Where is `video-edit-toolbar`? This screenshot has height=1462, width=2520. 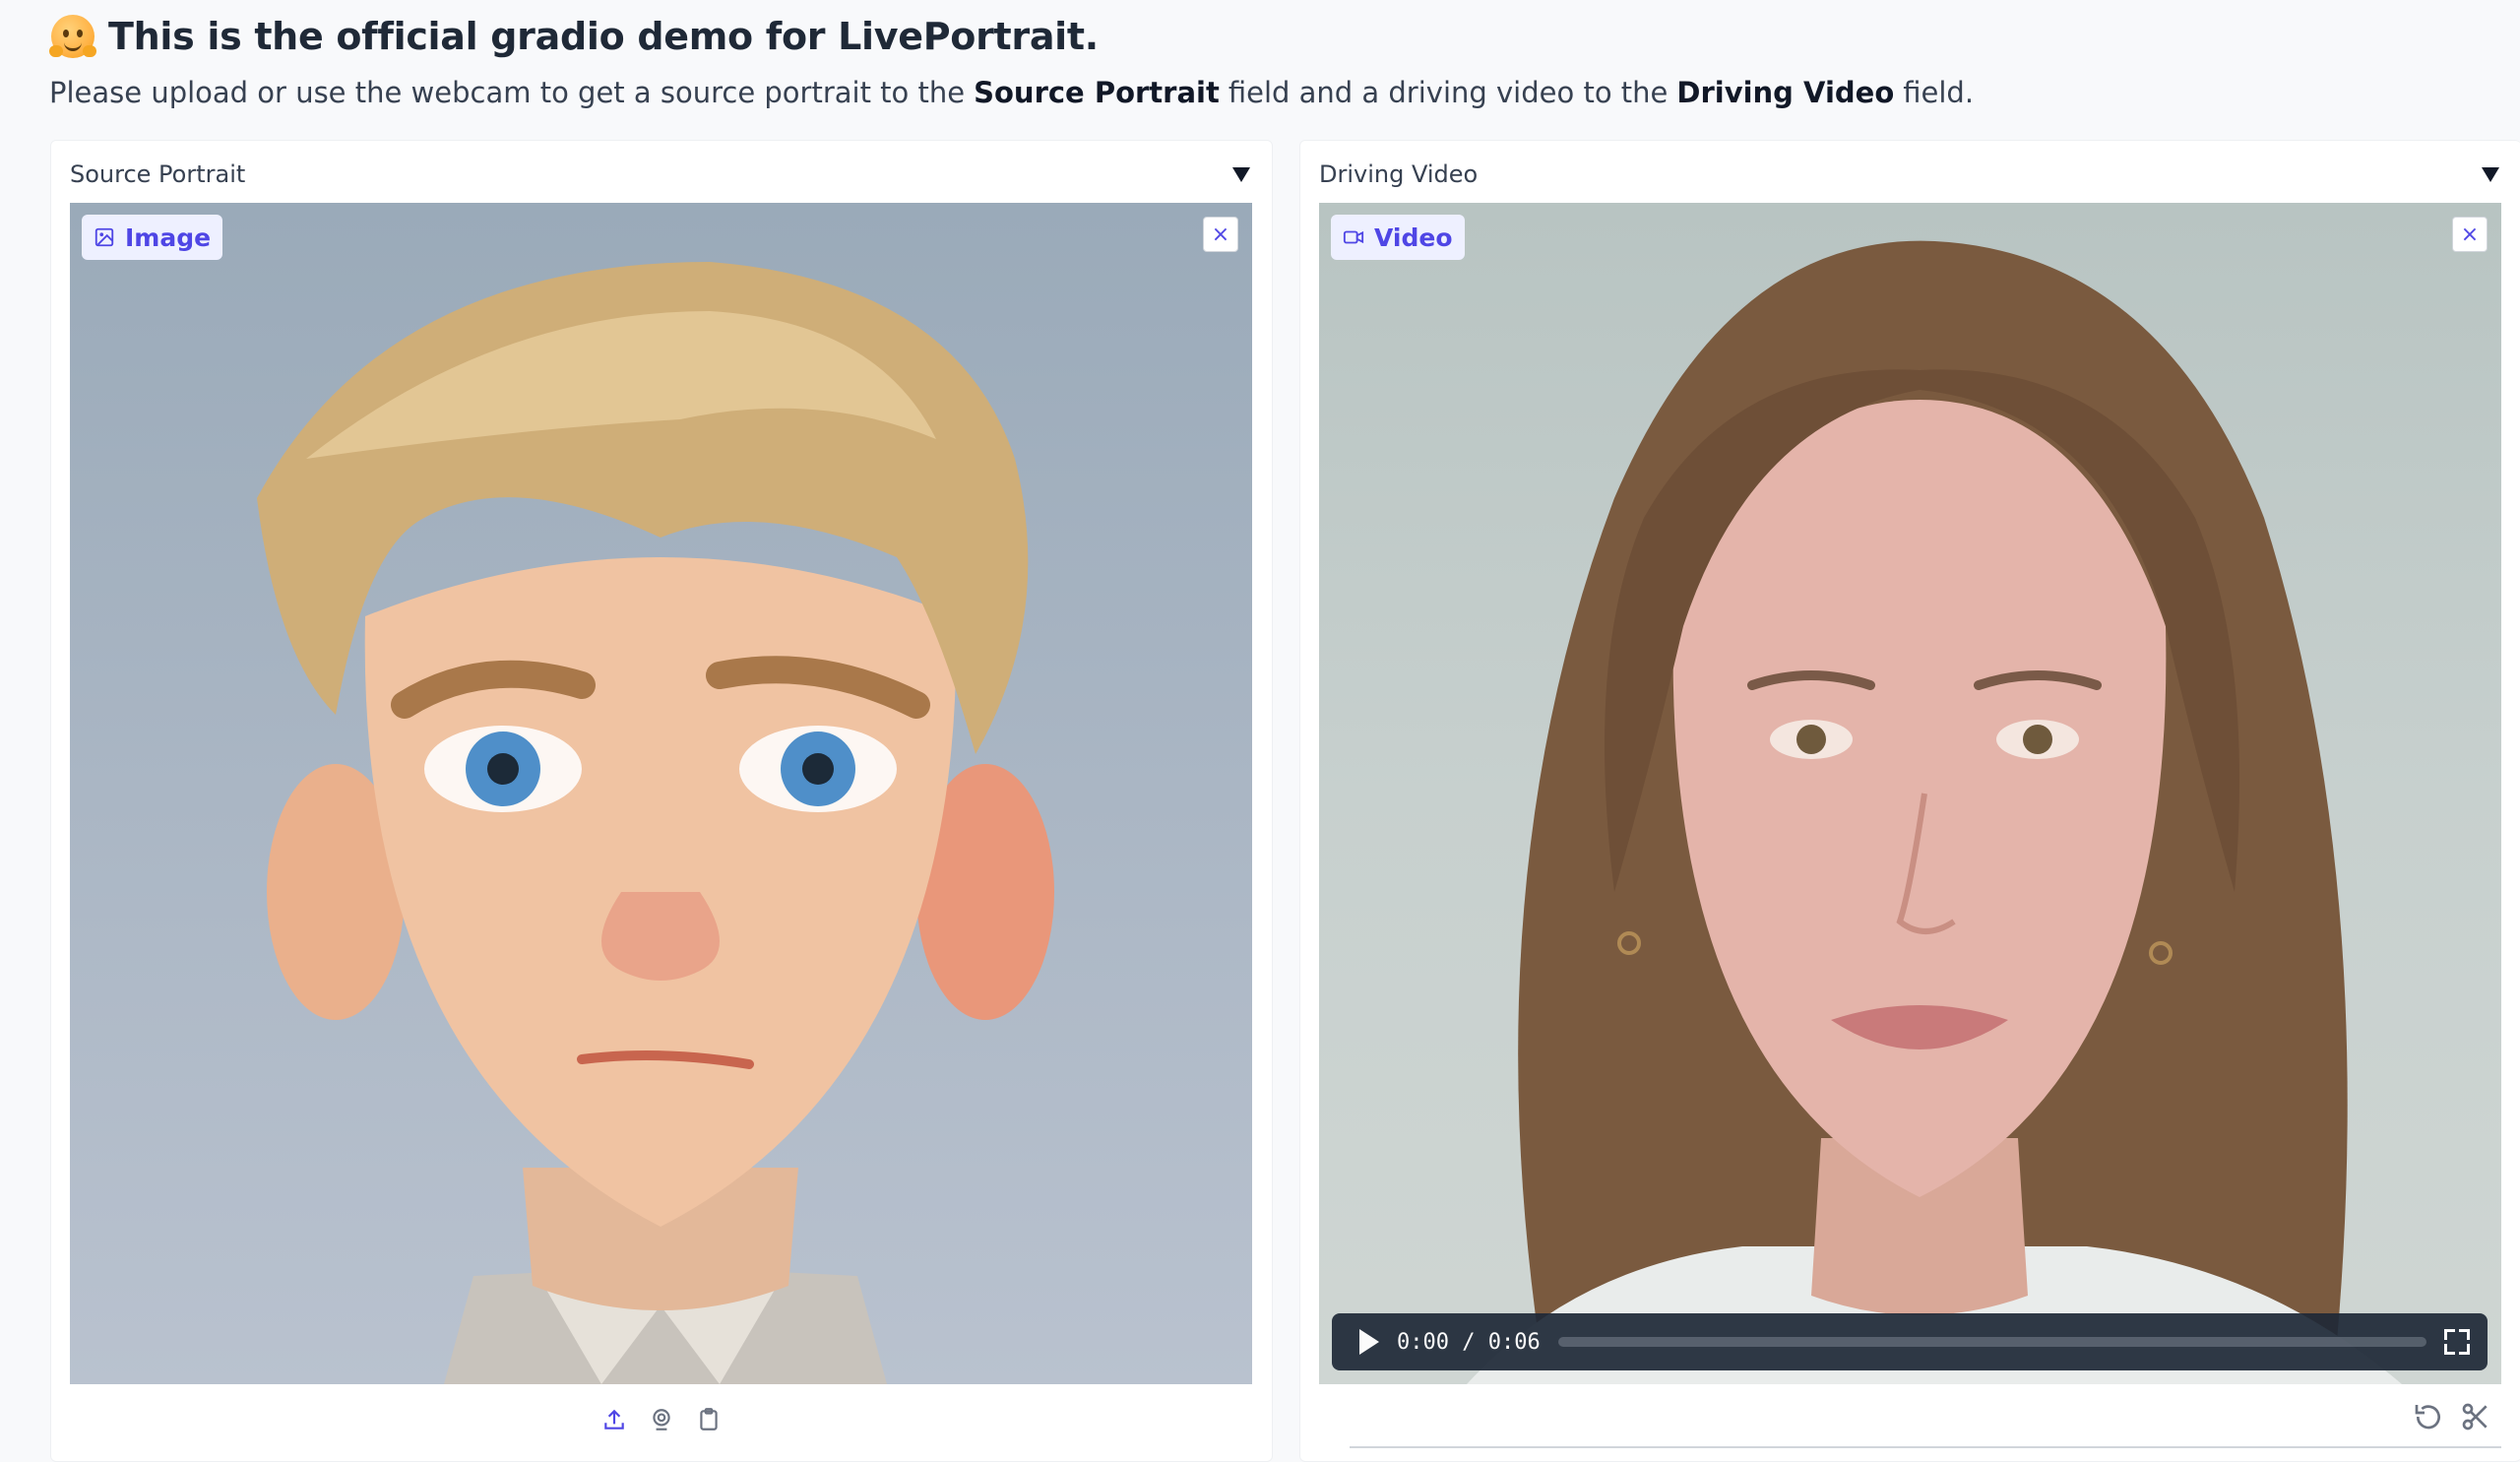 video-edit-toolbar is located at coordinates (2452, 1416).